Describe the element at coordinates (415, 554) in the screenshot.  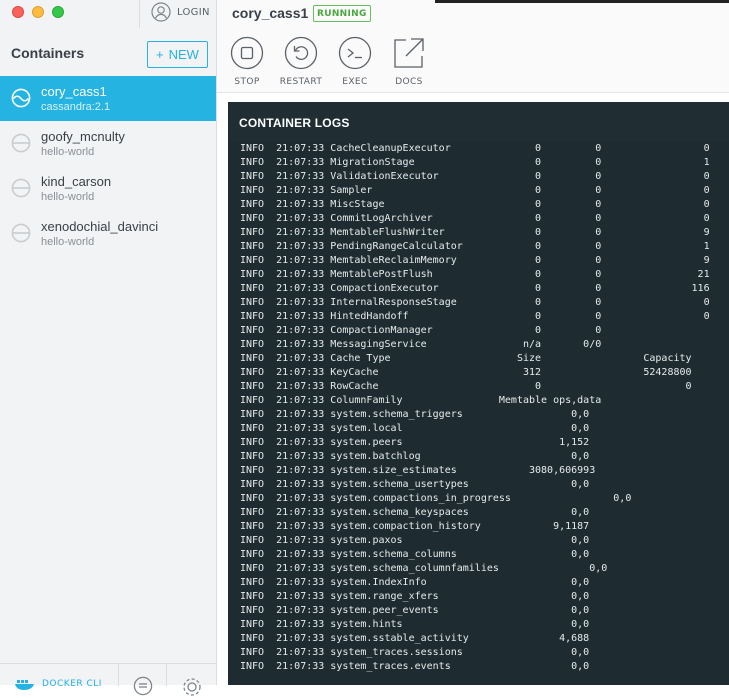
I see `log-line: INFO 21:07:33 system.schema_columns 0,0` at that location.